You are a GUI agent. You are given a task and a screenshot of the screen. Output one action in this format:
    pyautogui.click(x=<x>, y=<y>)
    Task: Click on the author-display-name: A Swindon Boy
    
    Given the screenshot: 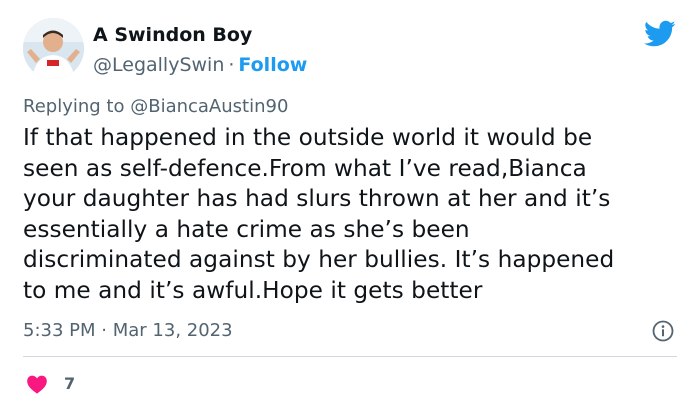 What is the action you would take?
    pyautogui.click(x=200, y=35)
    